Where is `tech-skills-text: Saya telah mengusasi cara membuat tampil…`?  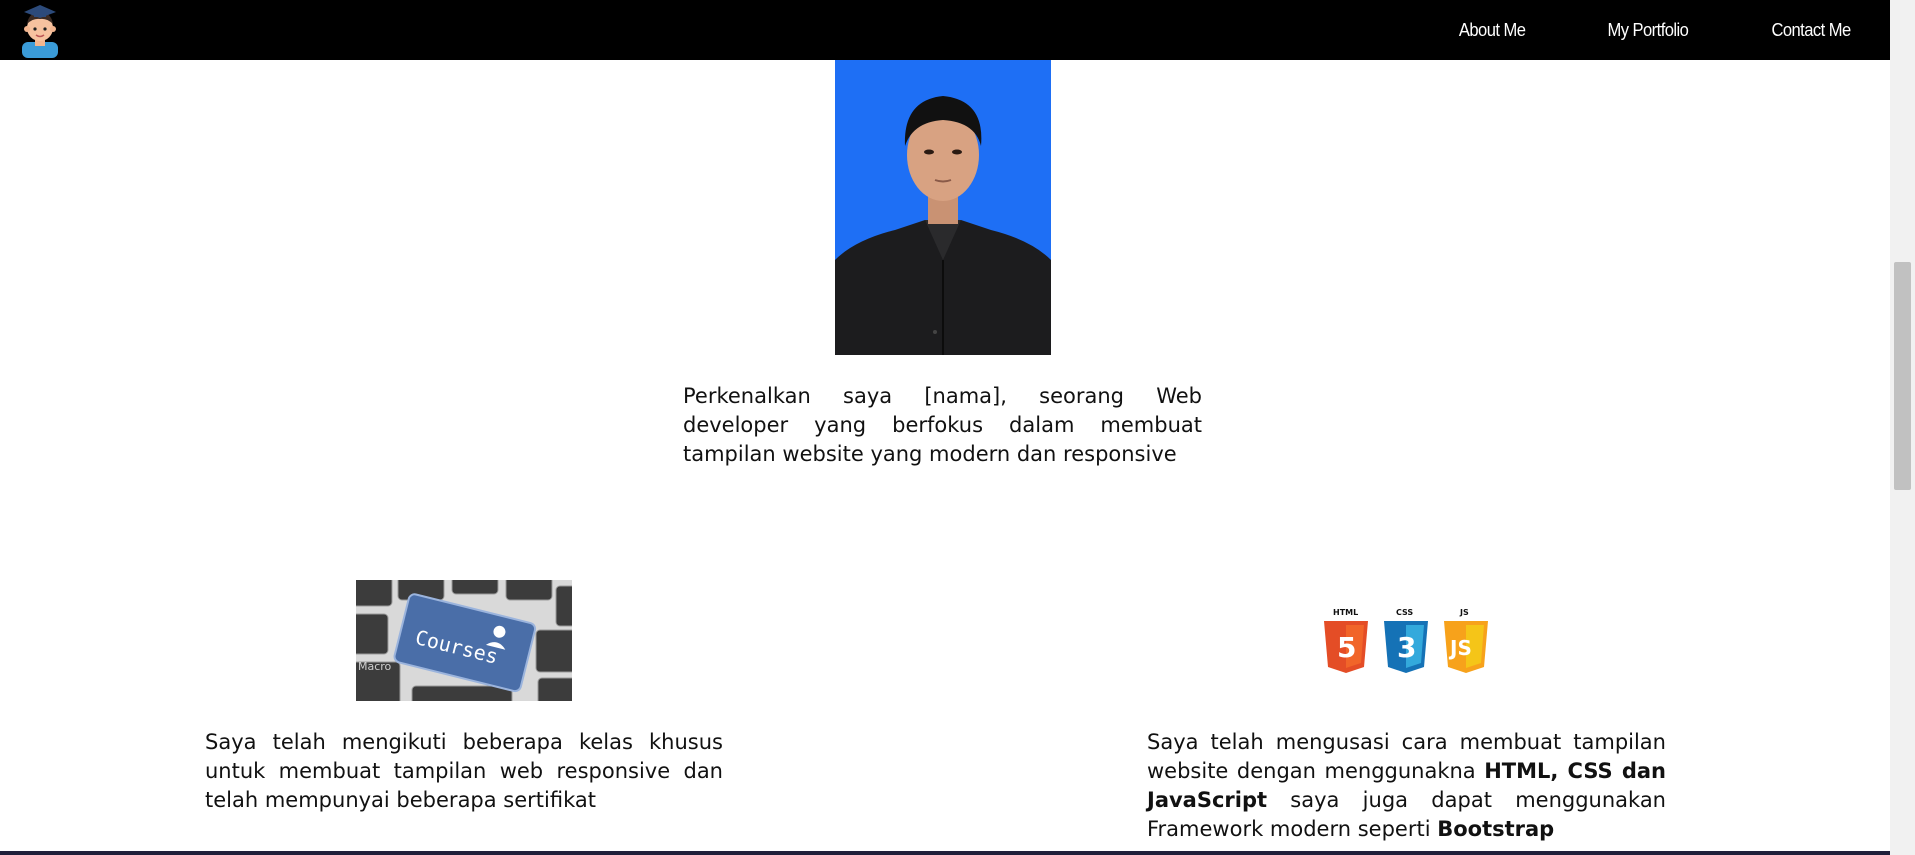
tech-skills-text: Saya telah mengusasi cara membuat tampil… is located at coordinates (1406, 785).